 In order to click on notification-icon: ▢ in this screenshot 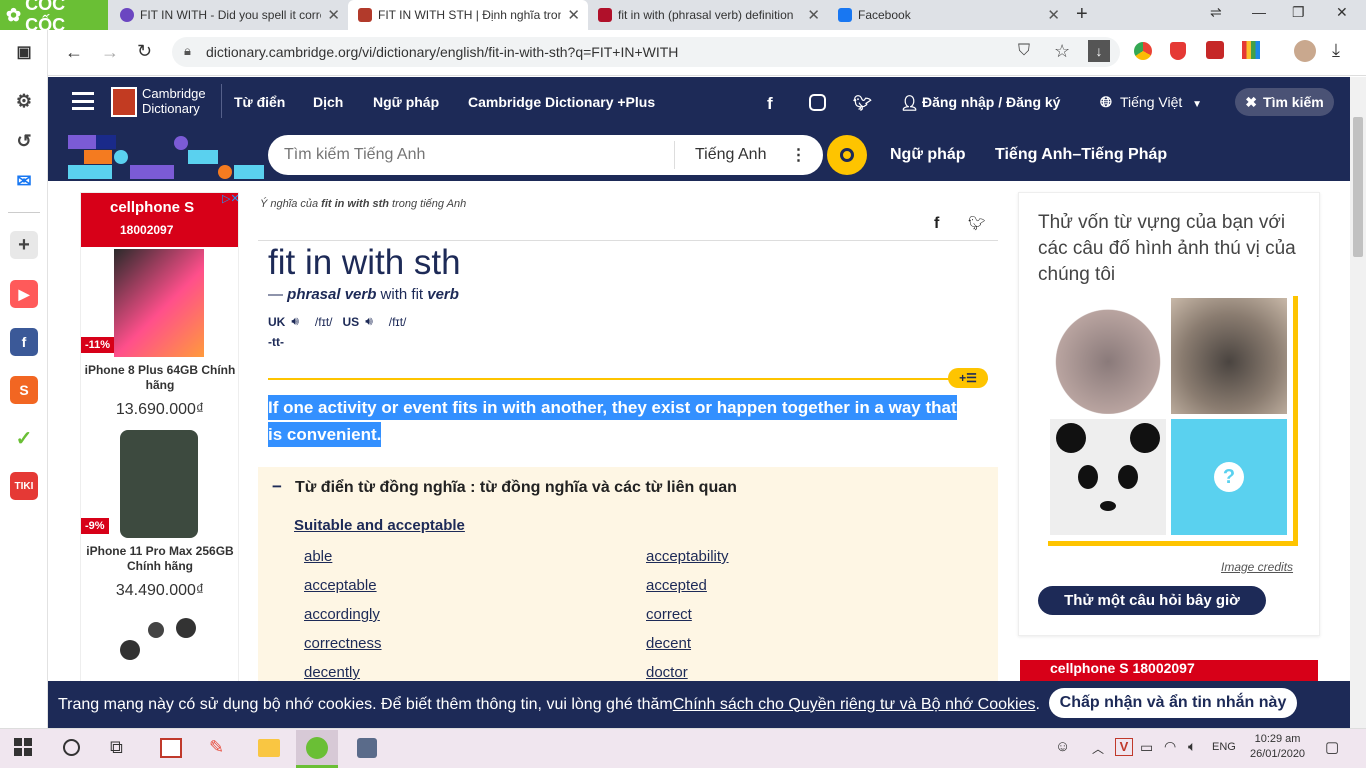, I will do `click(1332, 747)`.